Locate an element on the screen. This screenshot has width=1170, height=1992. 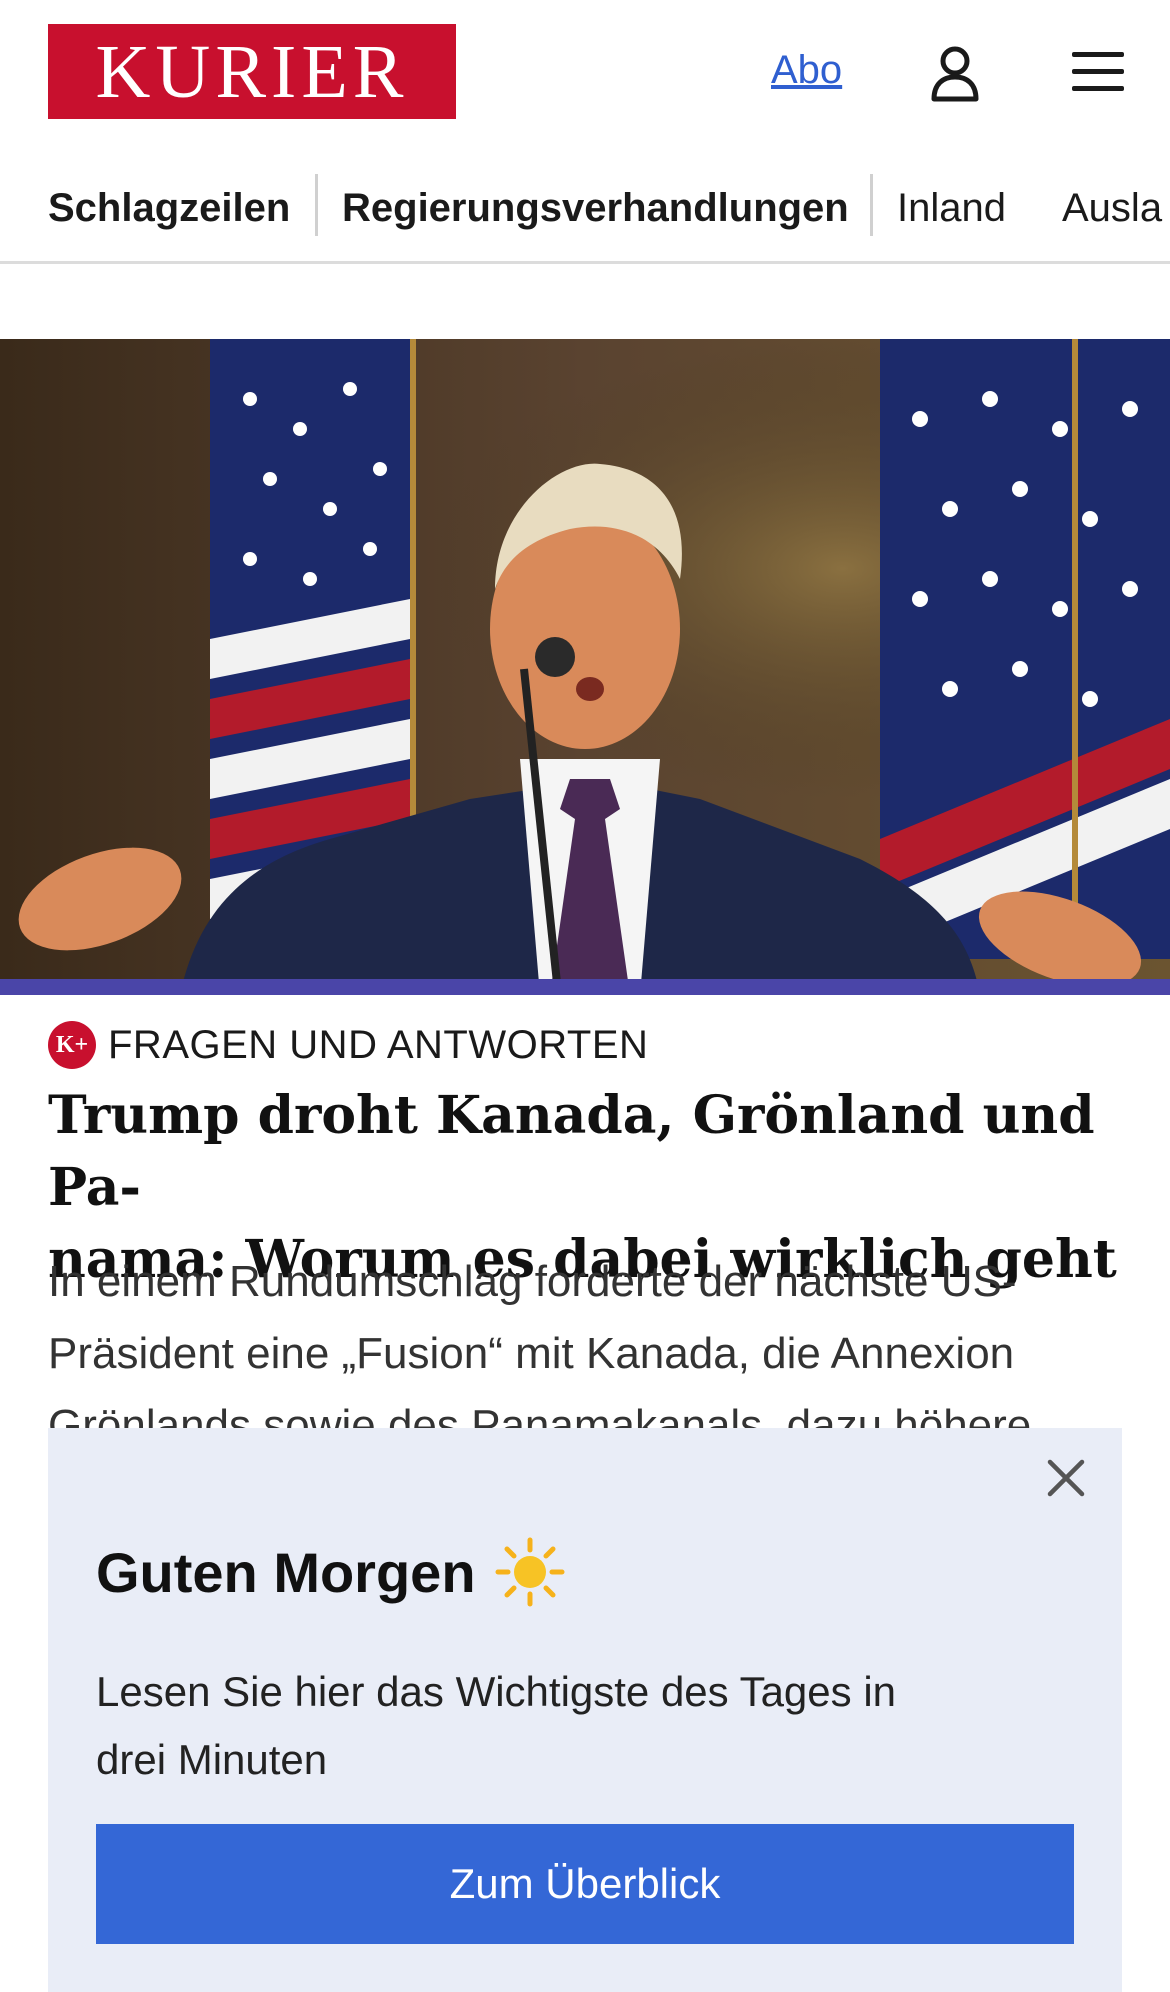
nav-item-regierungsverhandlungen: Regierungsverhandlungen is located at coordinates (595, 208).